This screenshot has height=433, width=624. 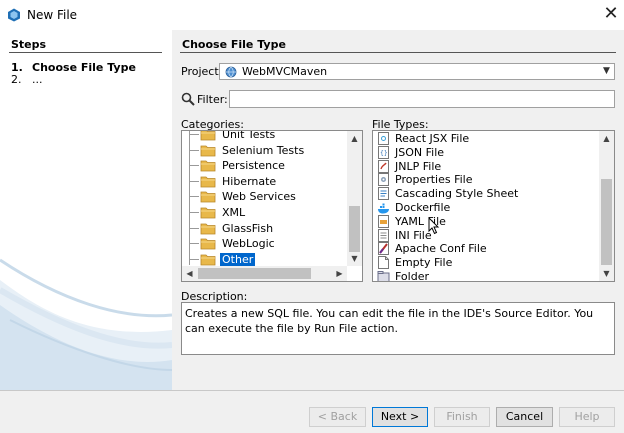 I want to click on category-label: GlassFish, so click(x=248, y=228).